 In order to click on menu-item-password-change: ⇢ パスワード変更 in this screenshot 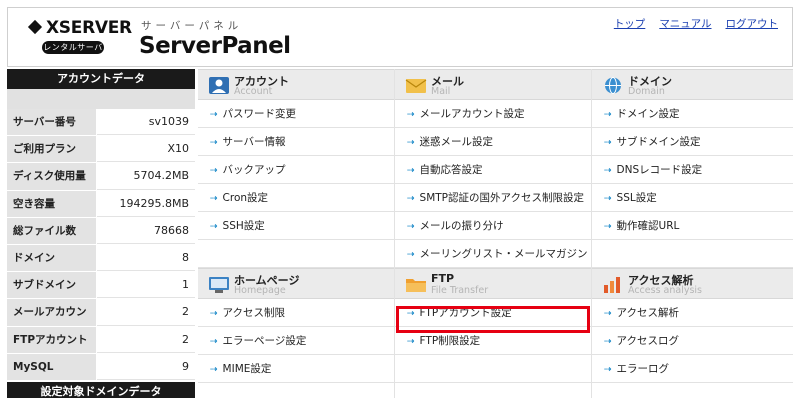, I will do `click(296, 114)`.